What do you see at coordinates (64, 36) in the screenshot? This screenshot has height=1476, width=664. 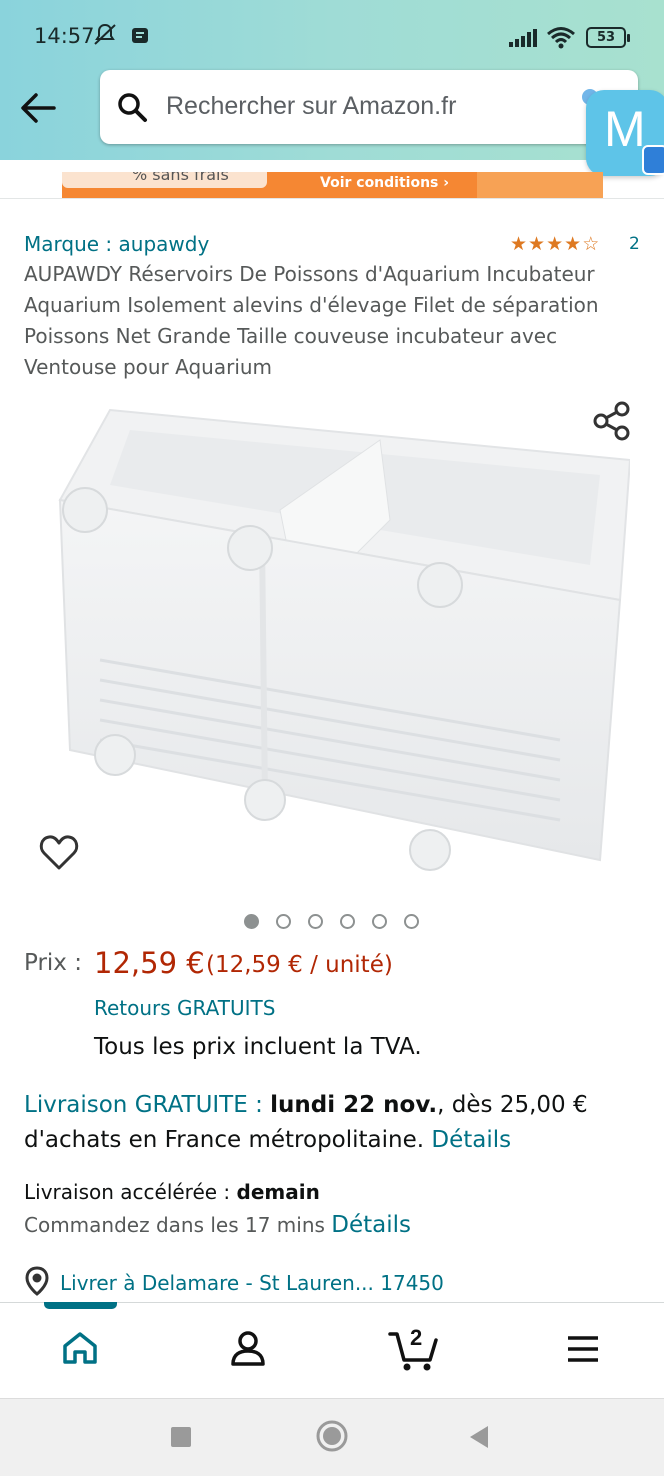 I see `status-time: 14:57` at bounding box center [64, 36].